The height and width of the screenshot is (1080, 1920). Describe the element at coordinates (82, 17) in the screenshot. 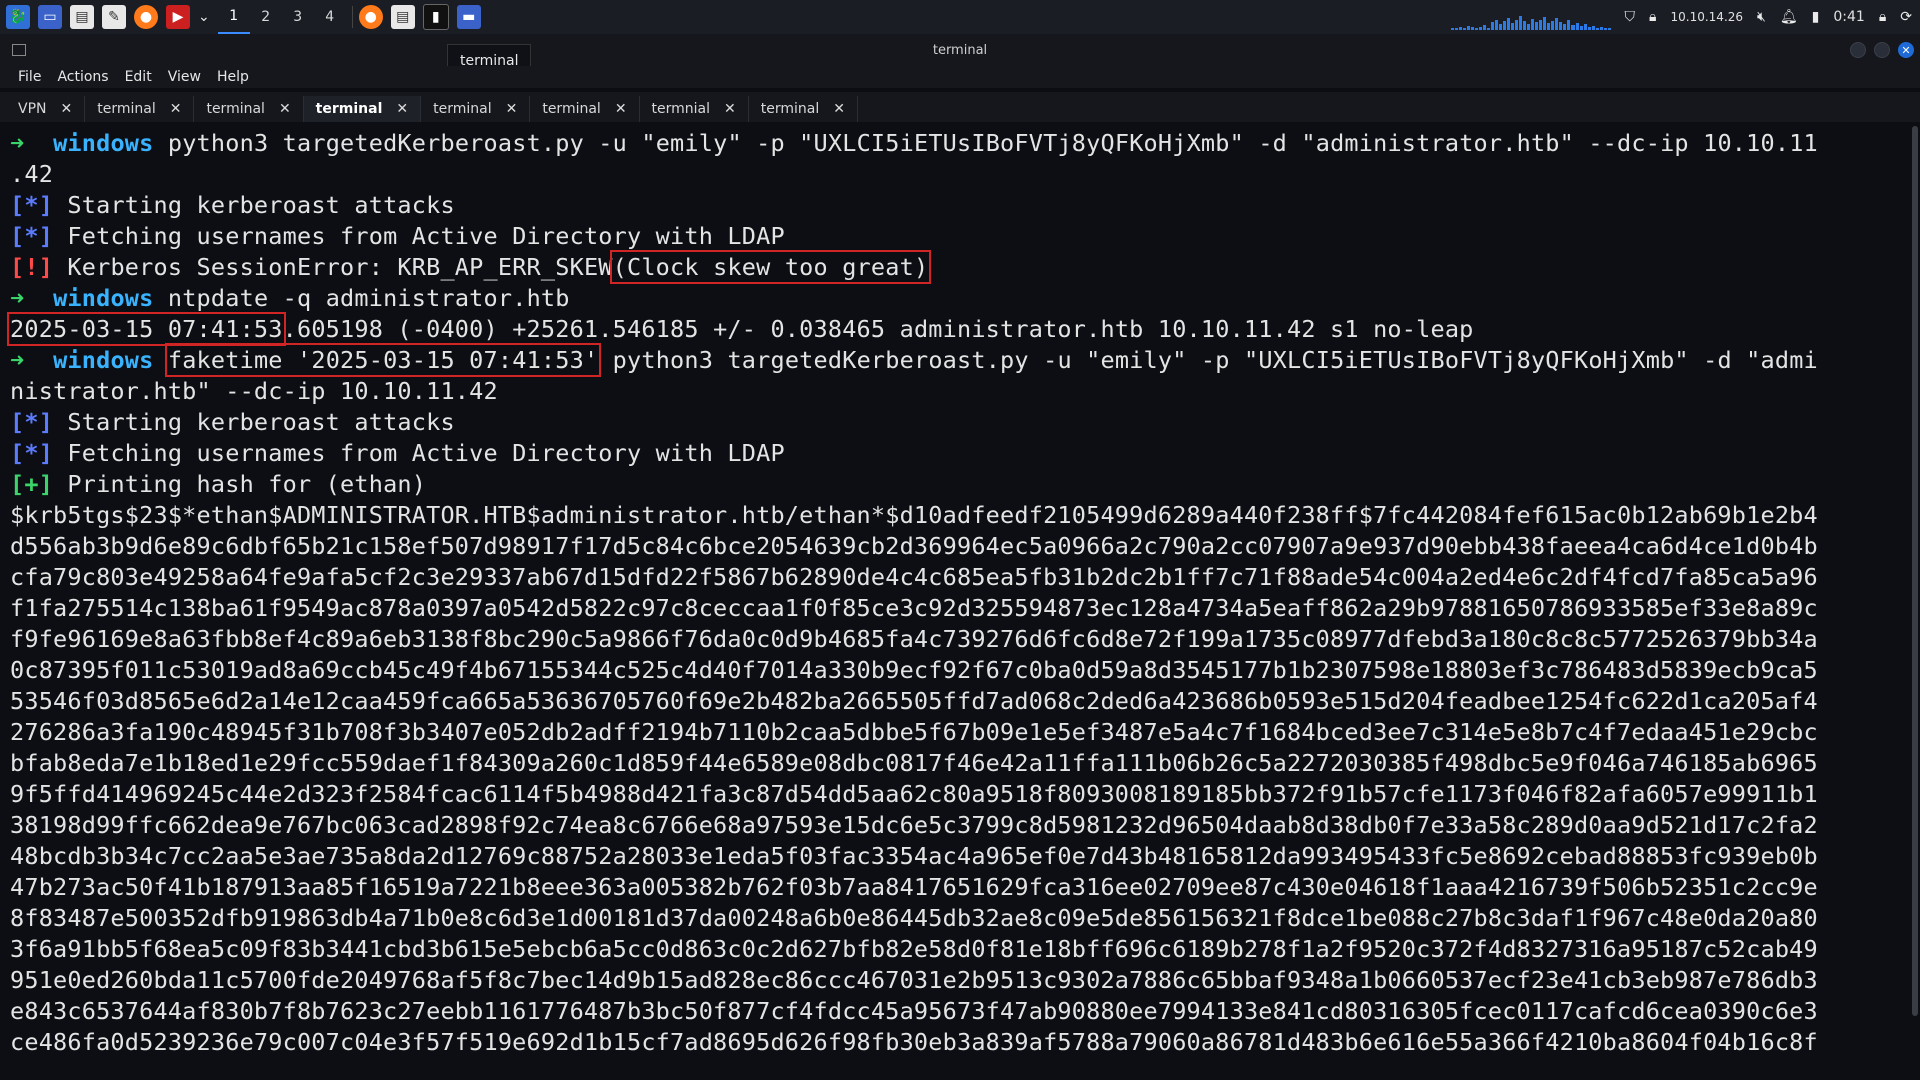

I see `file-manager-icon: ▤` at that location.